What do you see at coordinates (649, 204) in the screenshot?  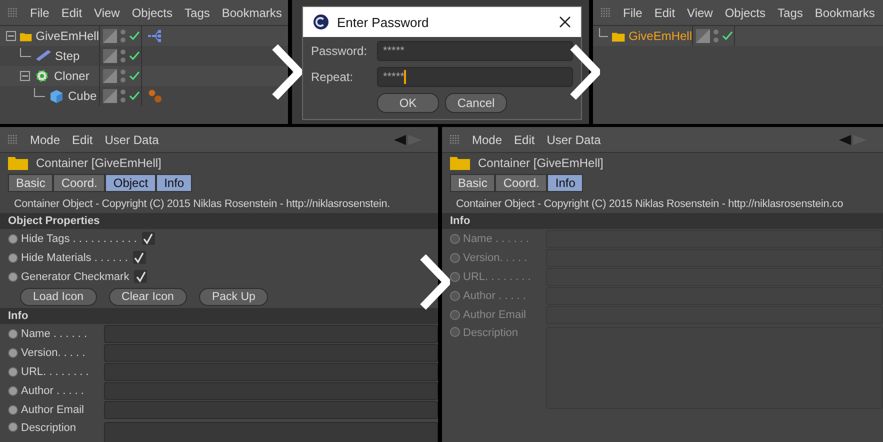 I see `description-text: Container Object - Copyright (C) 2015 Niklas Rosenstein - http://niklasrosenstein.co` at bounding box center [649, 204].